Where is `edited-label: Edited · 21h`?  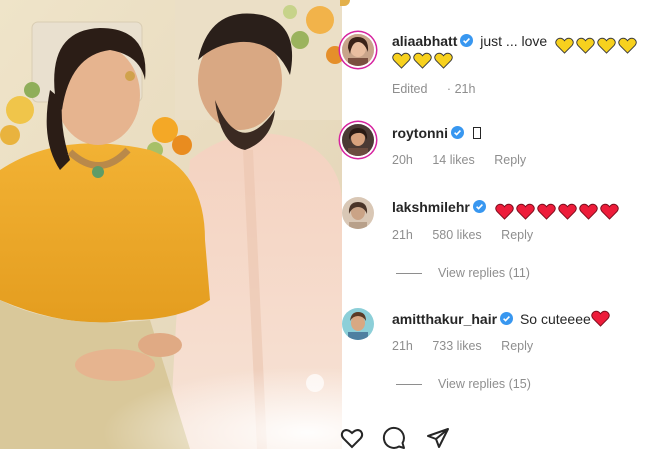
edited-label: Edited · 21h is located at coordinates (434, 89).